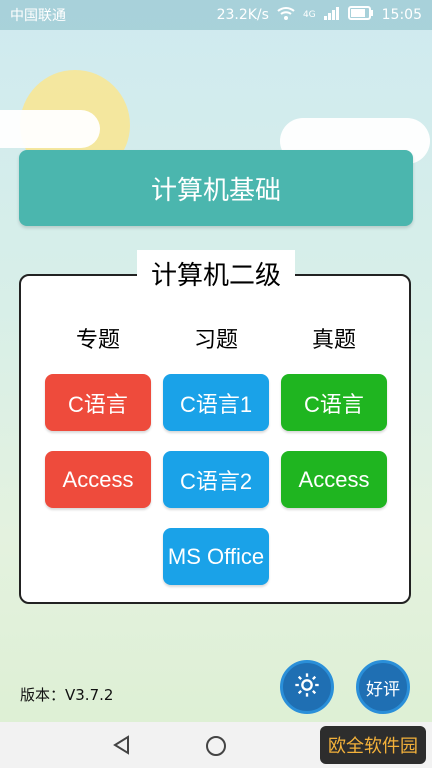  What do you see at coordinates (97, 340) in the screenshot?
I see `column-heading-topics: 专题` at bounding box center [97, 340].